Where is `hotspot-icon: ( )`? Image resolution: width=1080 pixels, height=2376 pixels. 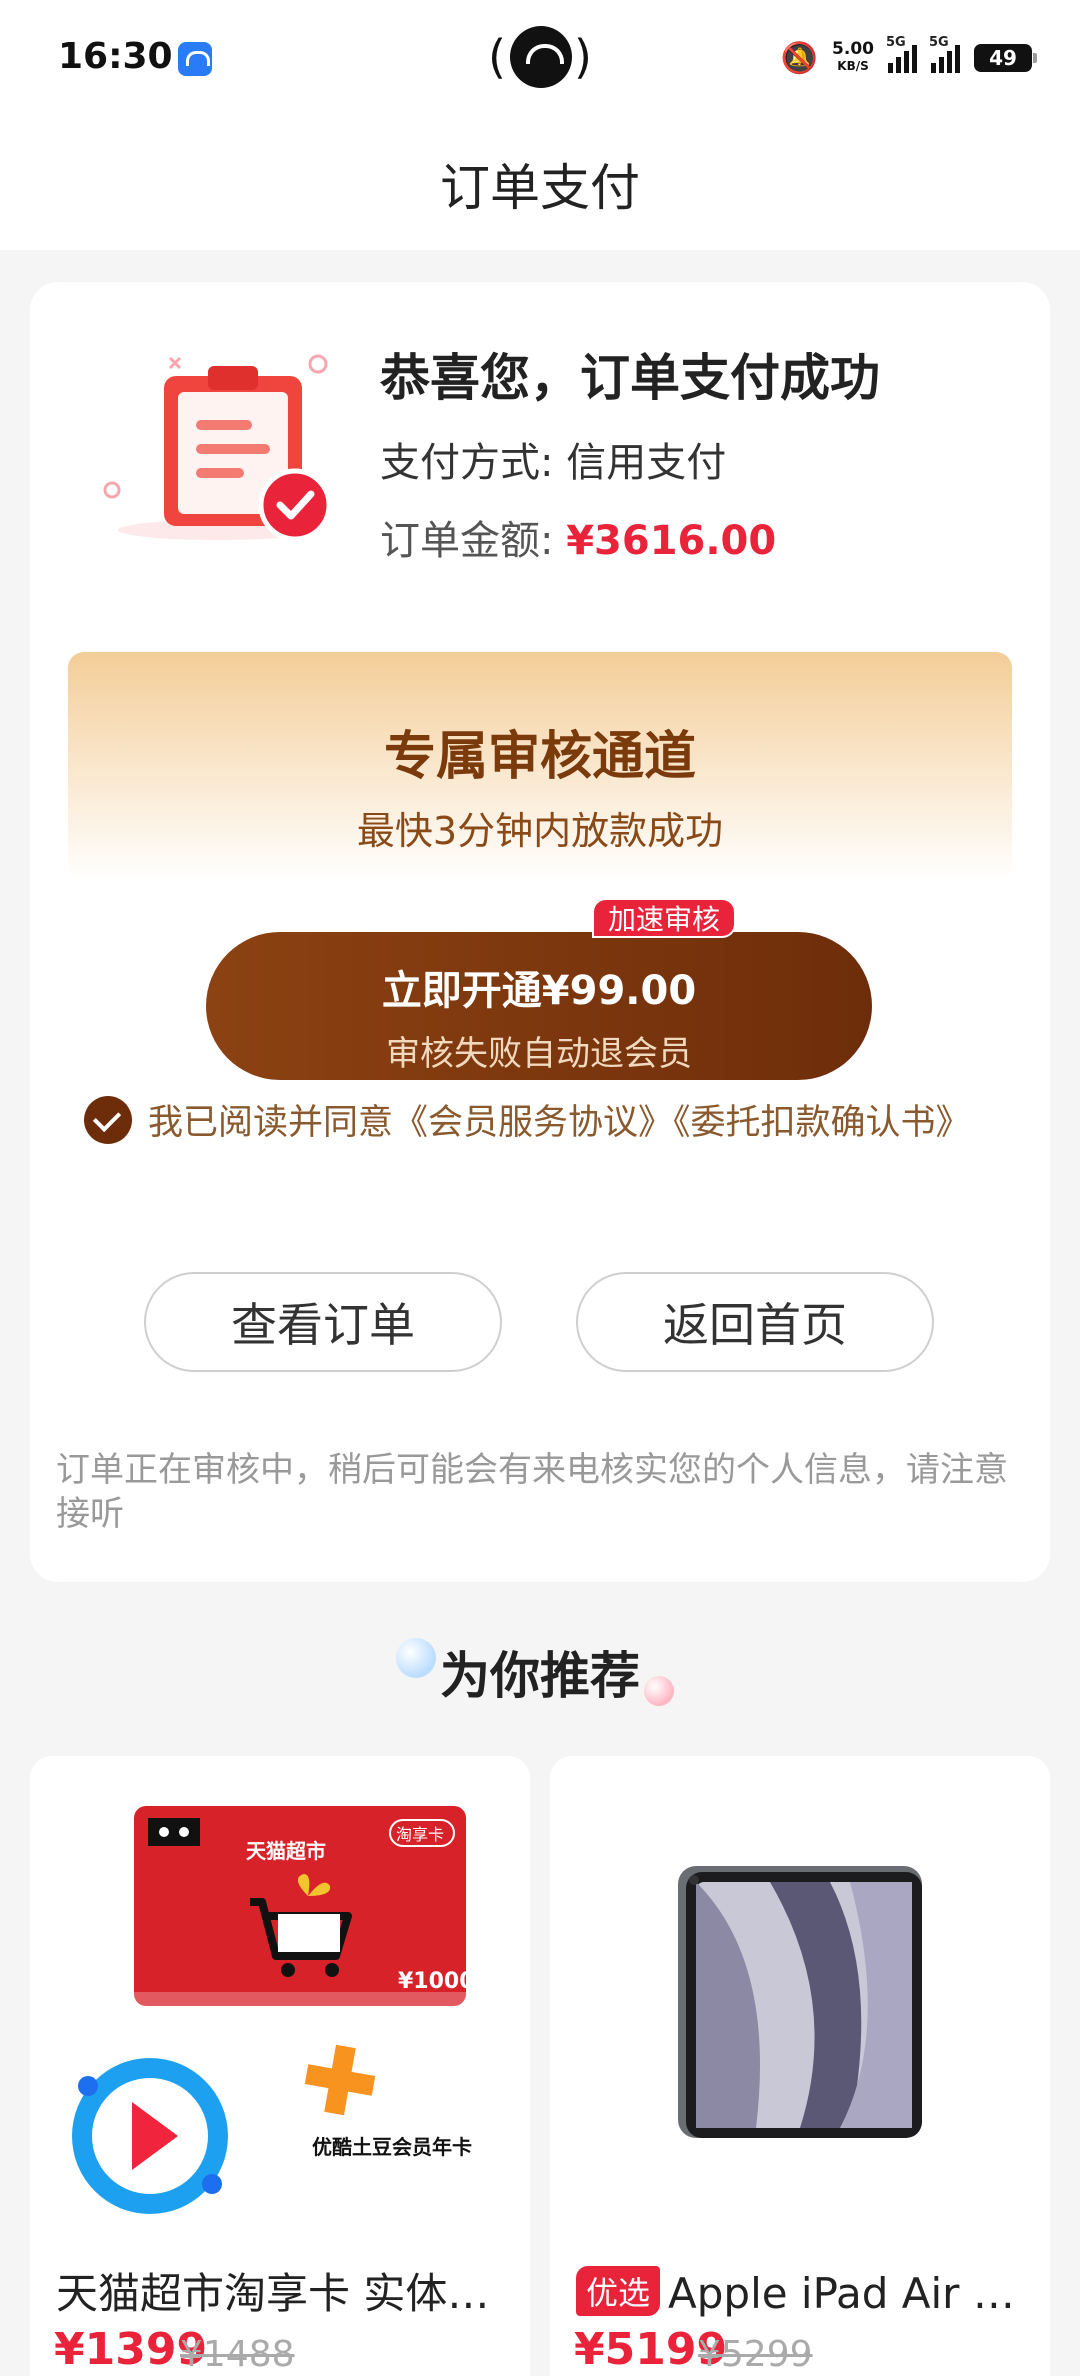 hotspot-icon: ( ) is located at coordinates (540, 57).